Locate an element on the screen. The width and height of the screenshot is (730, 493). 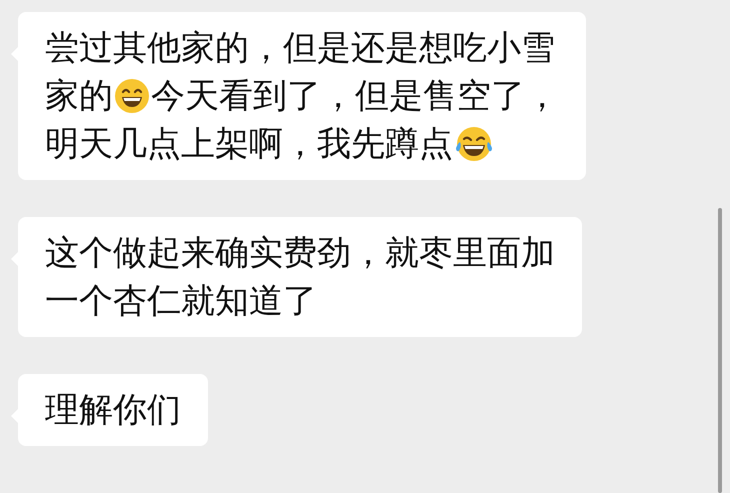
grinning-face-icon is located at coordinates (132, 96).